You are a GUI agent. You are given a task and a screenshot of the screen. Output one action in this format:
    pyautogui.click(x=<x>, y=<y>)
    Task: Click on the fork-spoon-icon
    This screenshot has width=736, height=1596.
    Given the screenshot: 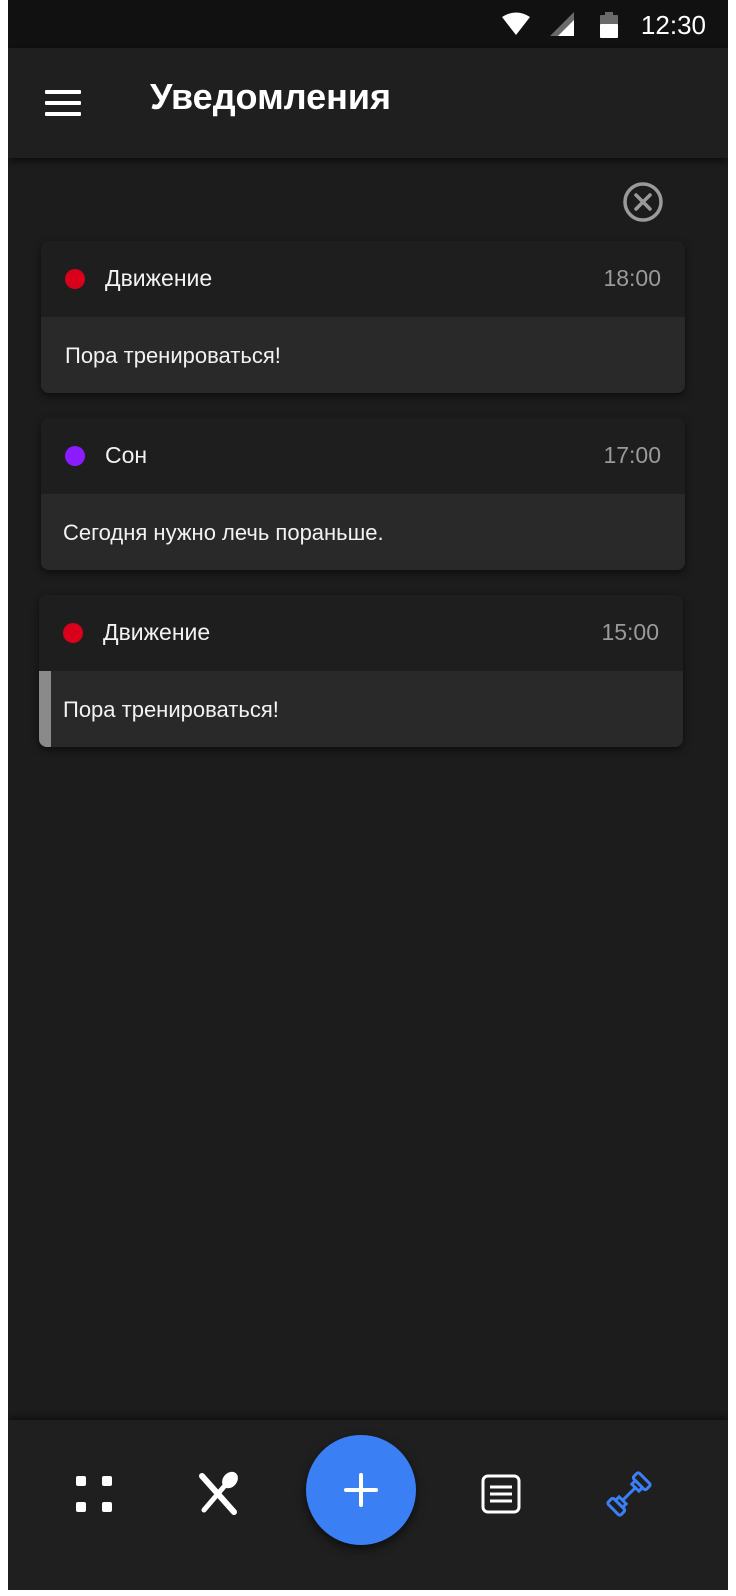 What is the action you would take?
    pyautogui.click(x=218, y=1494)
    